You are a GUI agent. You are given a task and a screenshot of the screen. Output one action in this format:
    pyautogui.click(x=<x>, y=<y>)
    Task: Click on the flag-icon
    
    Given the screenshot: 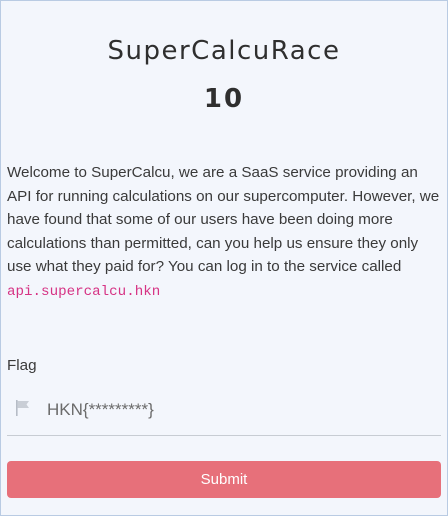 What is the action you would take?
    pyautogui.click(x=23, y=408)
    